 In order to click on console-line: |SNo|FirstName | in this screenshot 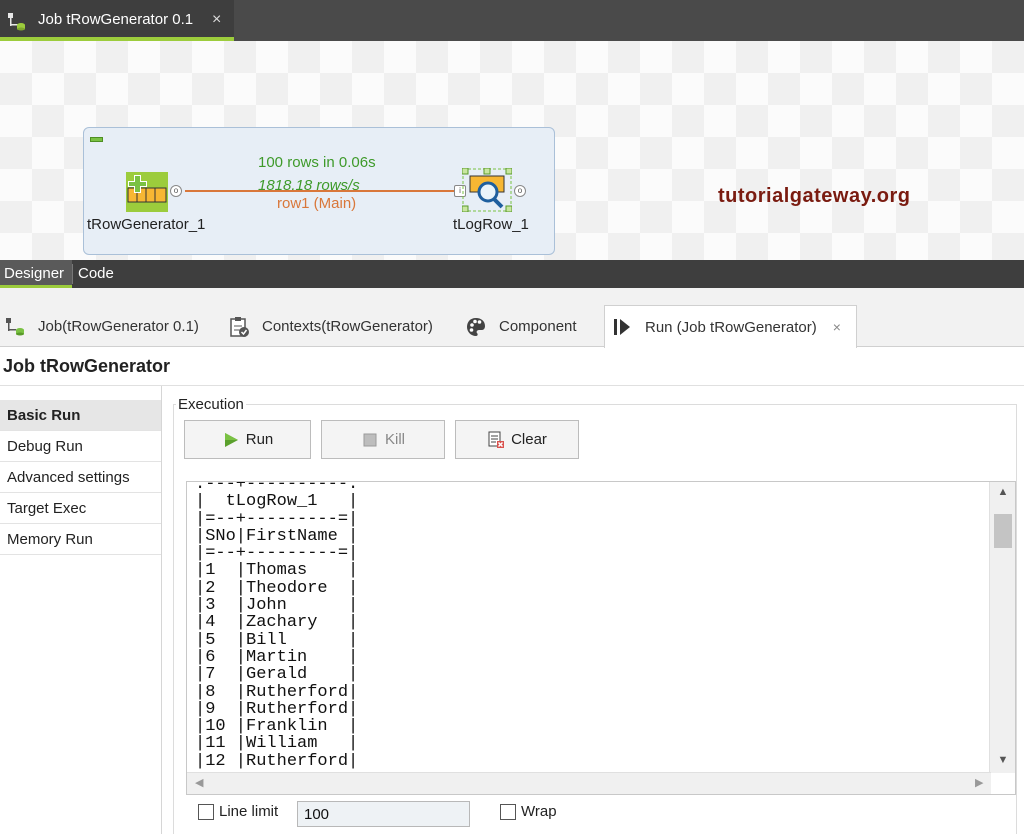, I will do `click(277, 536)`.